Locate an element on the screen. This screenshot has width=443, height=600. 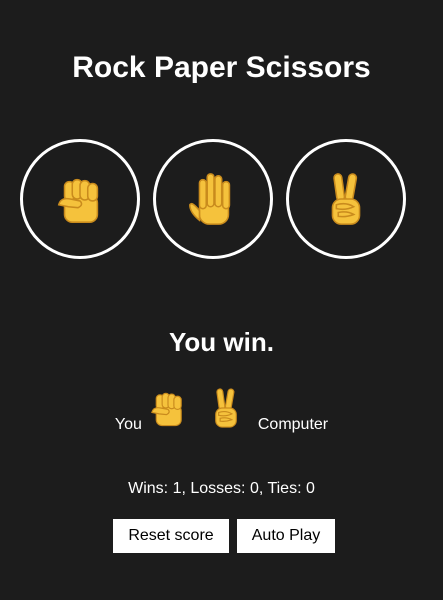
player-move is located at coordinates (168, 408).